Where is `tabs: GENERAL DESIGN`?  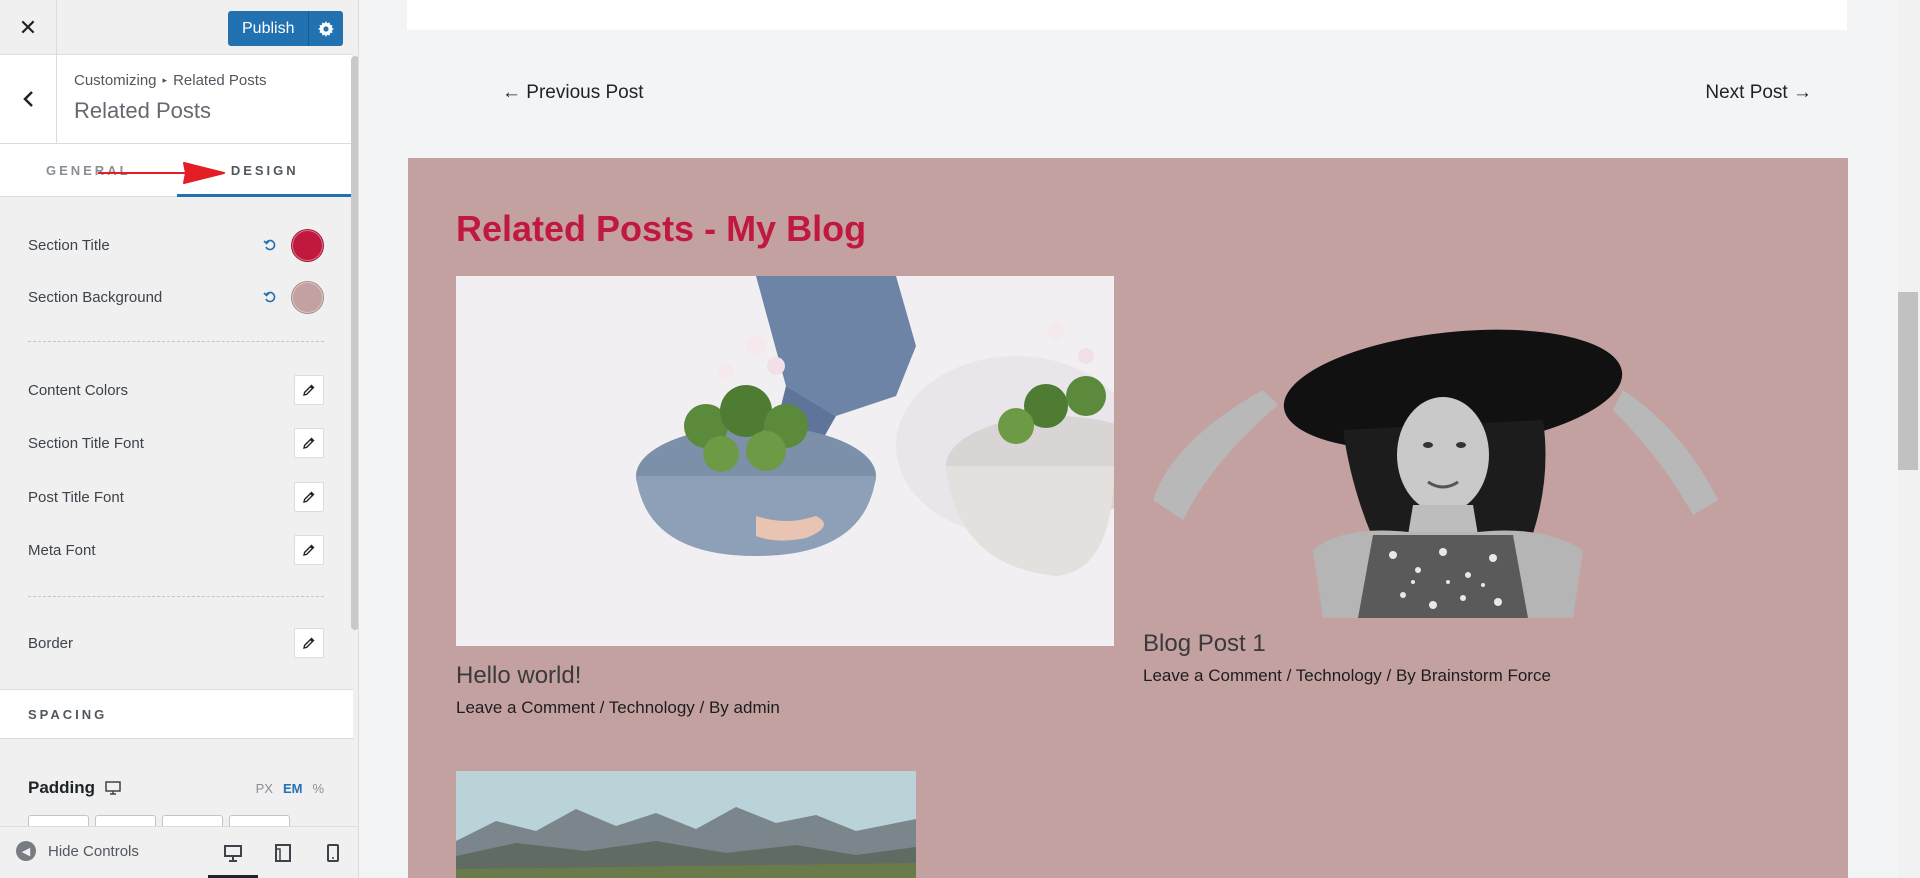 tabs: GENERAL DESIGN is located at coordinates (176, 170).